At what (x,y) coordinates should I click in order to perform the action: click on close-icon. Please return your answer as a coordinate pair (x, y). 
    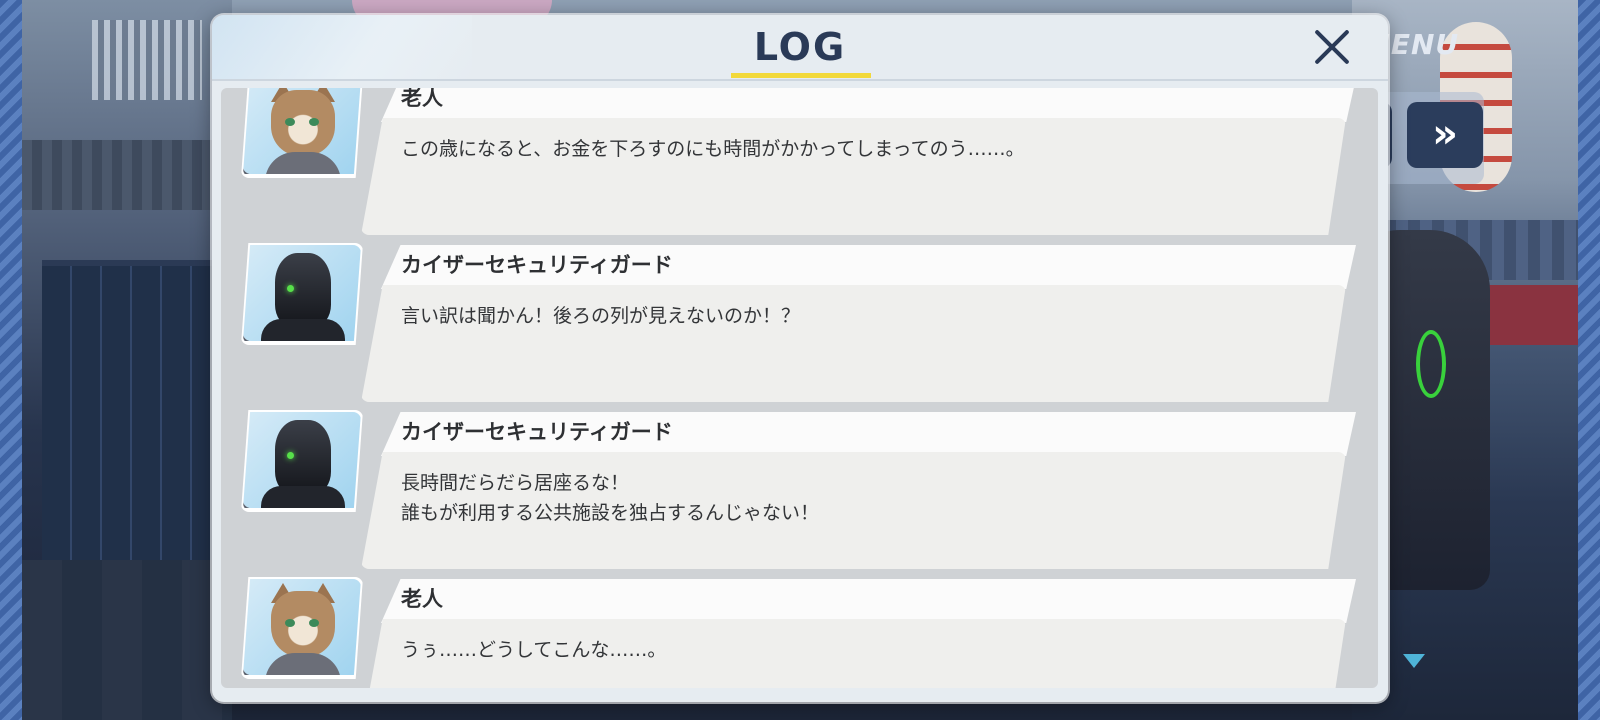
    Looking at the image, I should click on (1332, 47).